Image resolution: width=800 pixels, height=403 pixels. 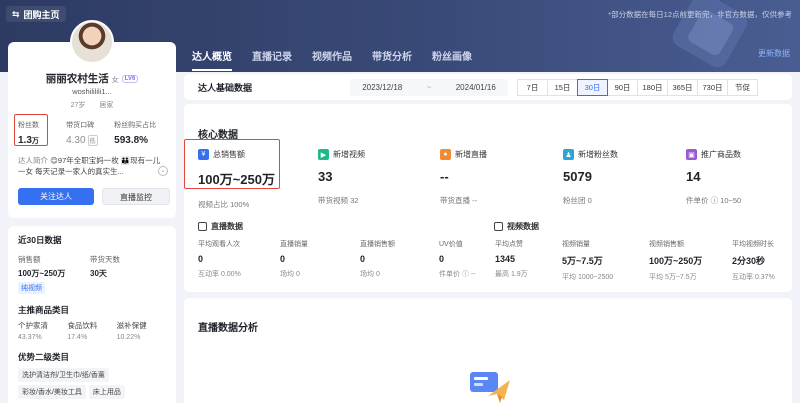 I want to click on category-percent: 43.37%, so click(x=30, y=337).